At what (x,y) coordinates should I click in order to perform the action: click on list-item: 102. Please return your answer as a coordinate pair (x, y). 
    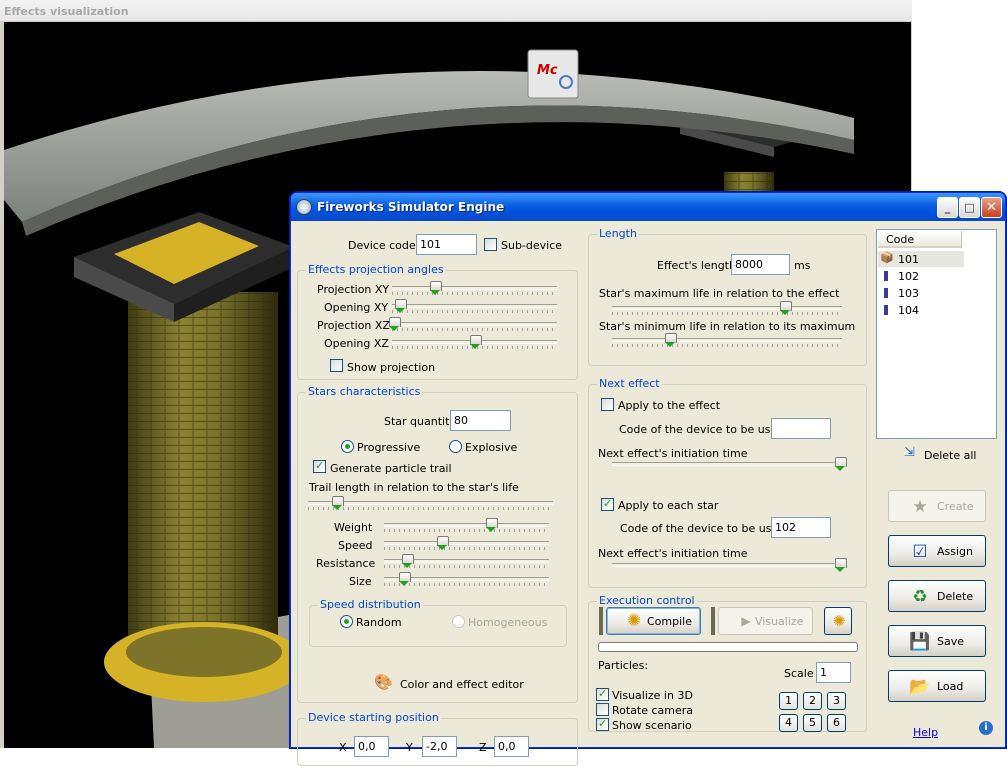
    Looking at the image, I should click on (921, 276).